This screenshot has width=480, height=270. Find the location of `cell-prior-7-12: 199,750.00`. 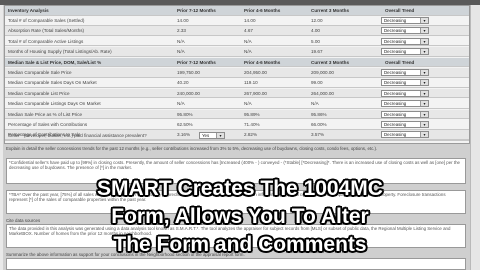

cell-prior-7-12: 199,750.00 is located at coordinates (188, 72).